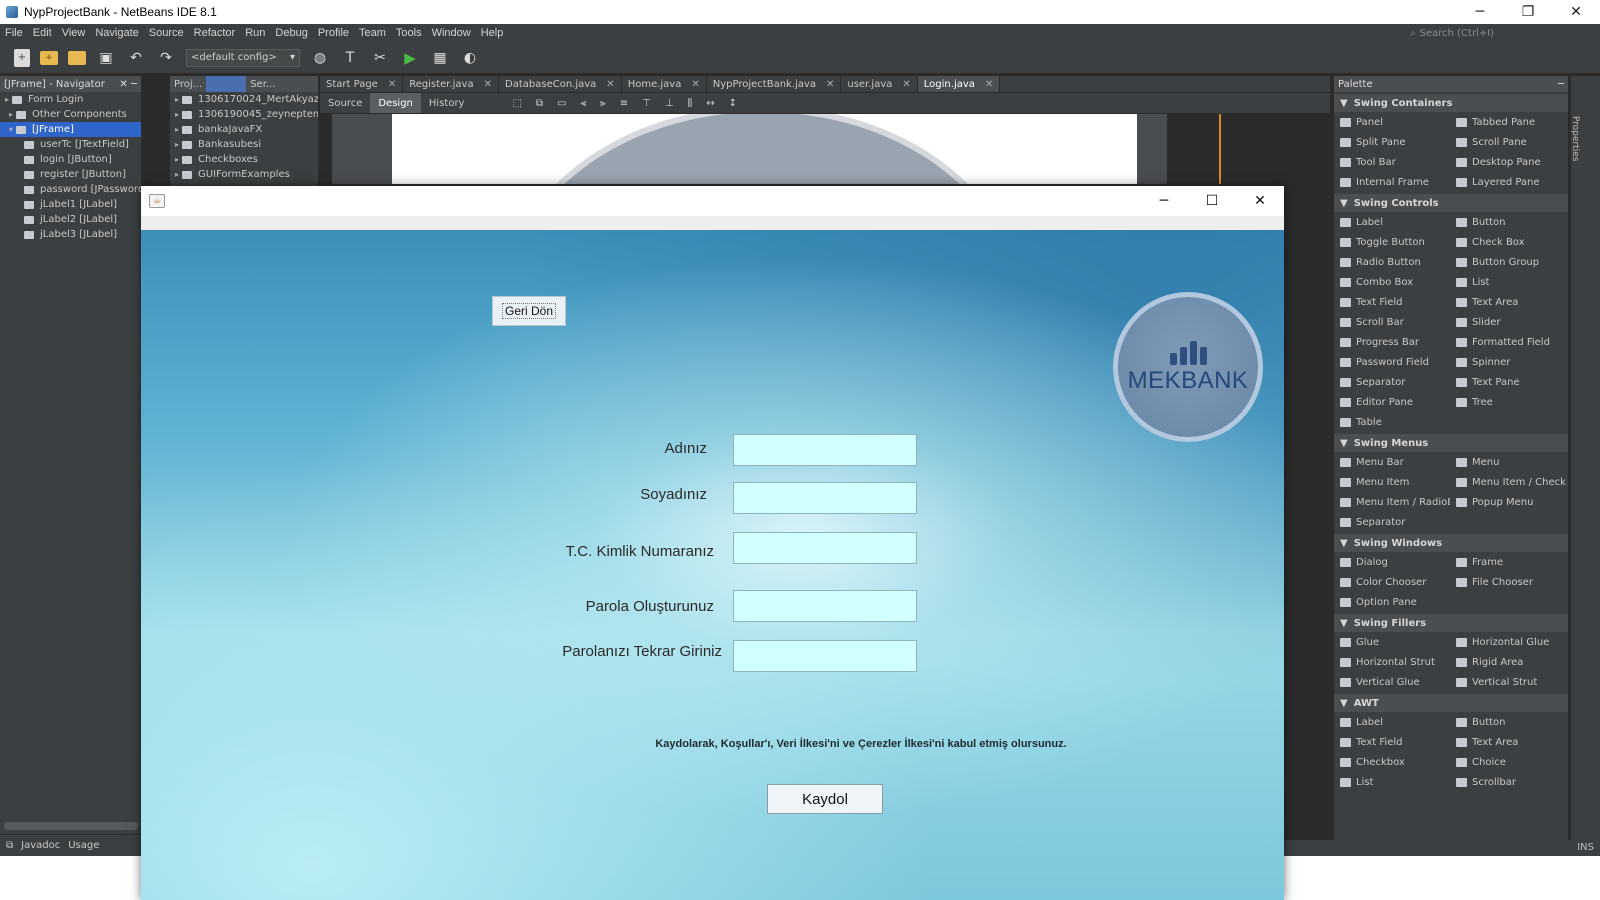 This screenshot has width=1600, height=900. What do you see at coordinates (1392, 562) in the screenshot?
I see `palette-item: Dialog` at bounding box center [1392, 562].